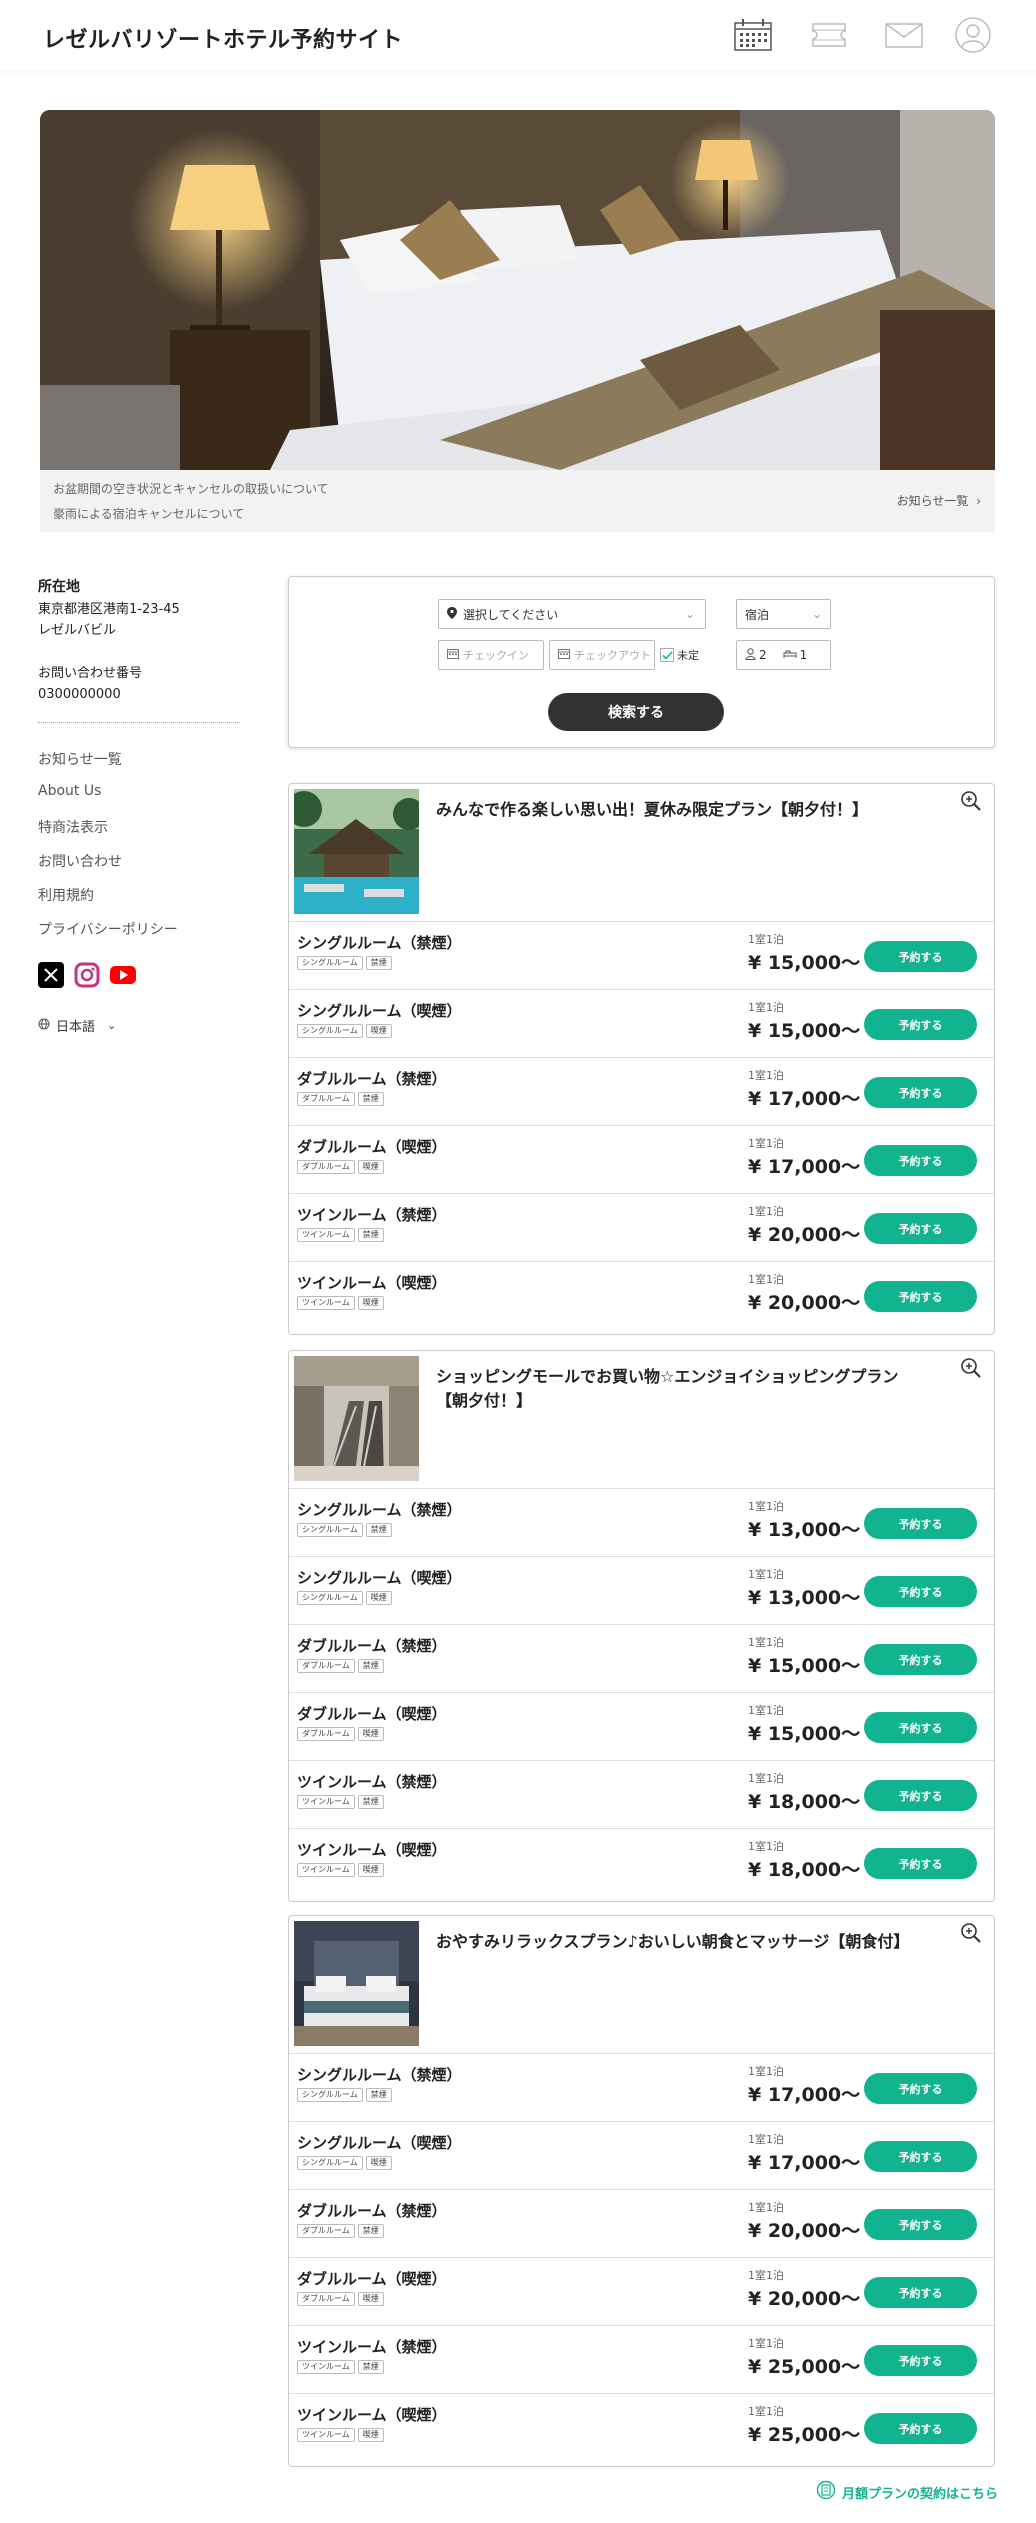 This screenshot has height=2523, width=1036. Describe the element at coordinates (783, 614) in the screenshot. I see `stay-type-select: 宿泊 ⌄` at that location.